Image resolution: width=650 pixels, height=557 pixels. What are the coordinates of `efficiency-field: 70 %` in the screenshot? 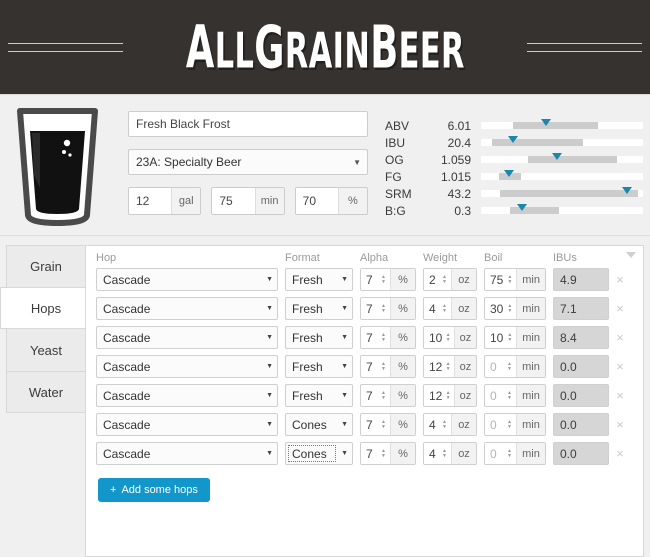 It's located at (331, 201).